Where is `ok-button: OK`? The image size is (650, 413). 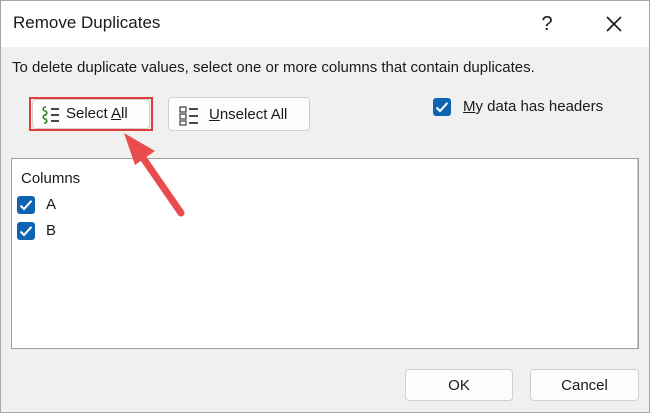
ok-button: OK is located at coordinates (459, 385).